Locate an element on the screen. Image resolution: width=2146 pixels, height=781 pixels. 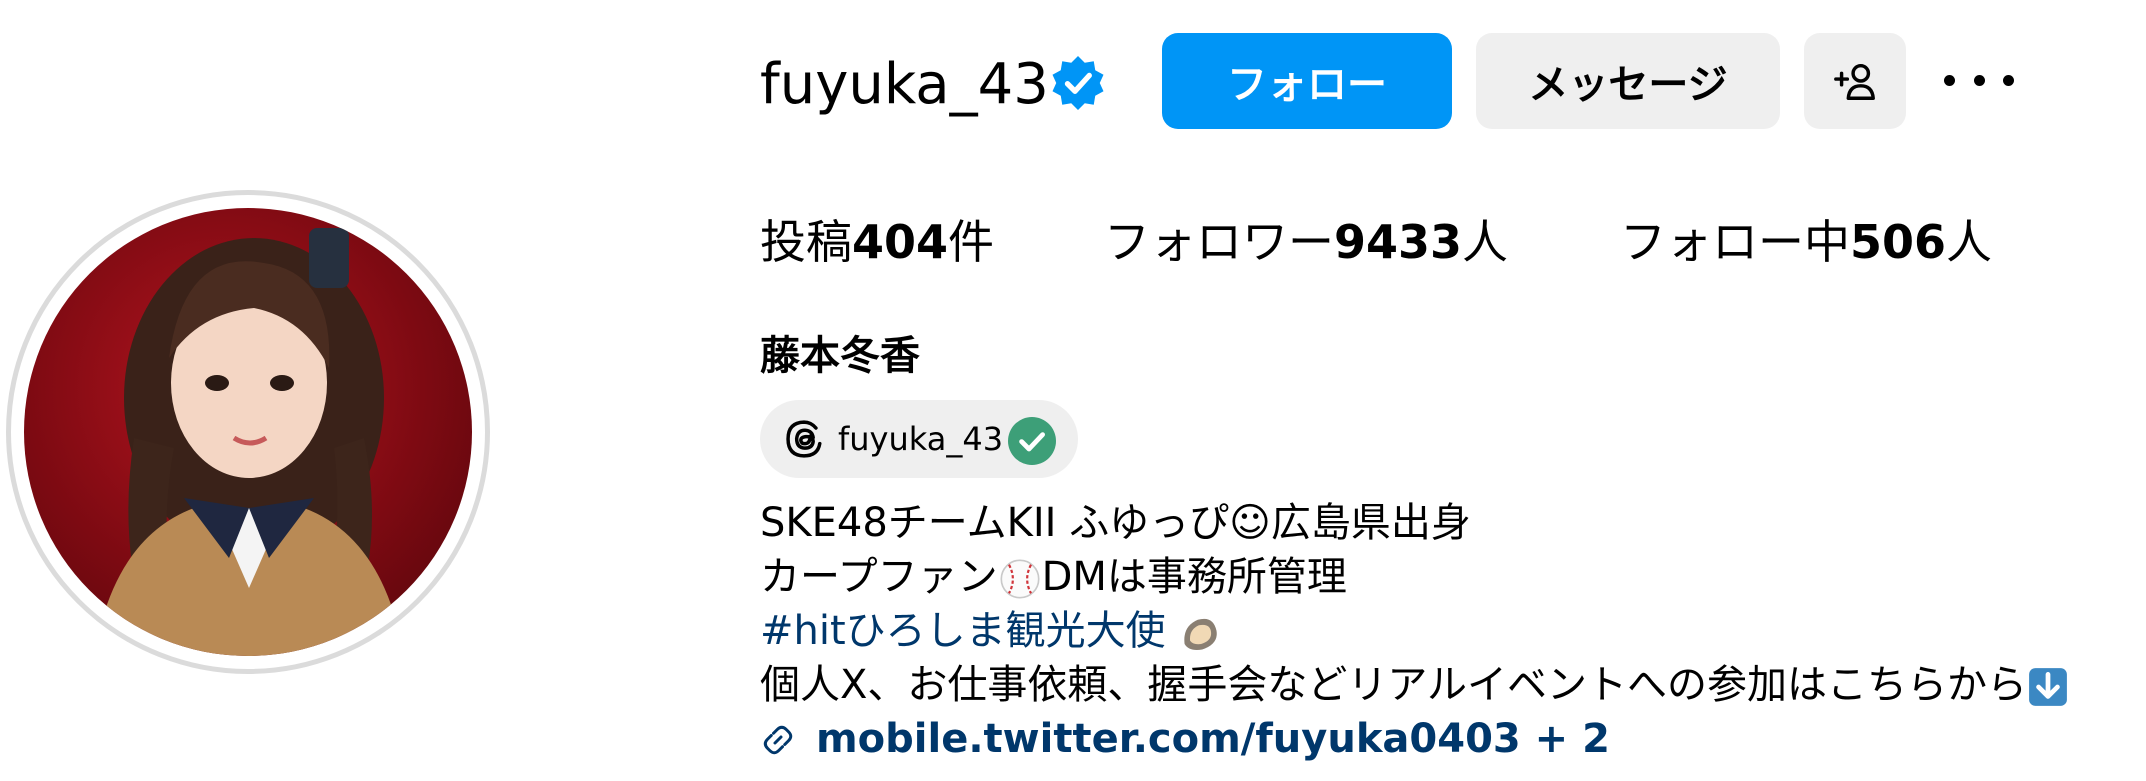
threads-logo-icon is located at coordinates (804, 439).